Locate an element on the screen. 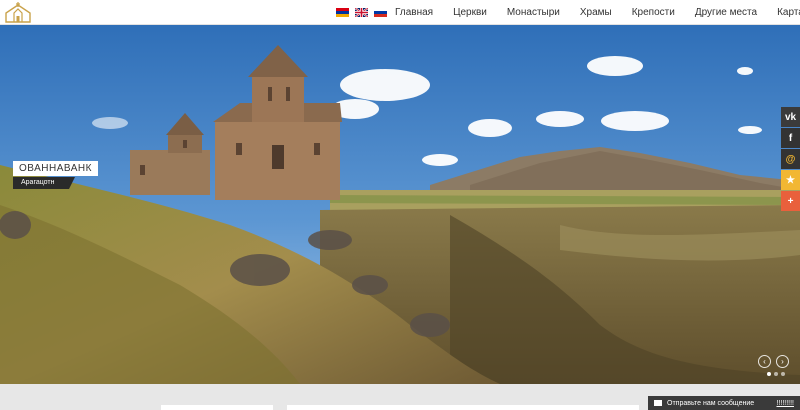  nav-item-monasteries: Монастыри is located at coordinates (533, 12).